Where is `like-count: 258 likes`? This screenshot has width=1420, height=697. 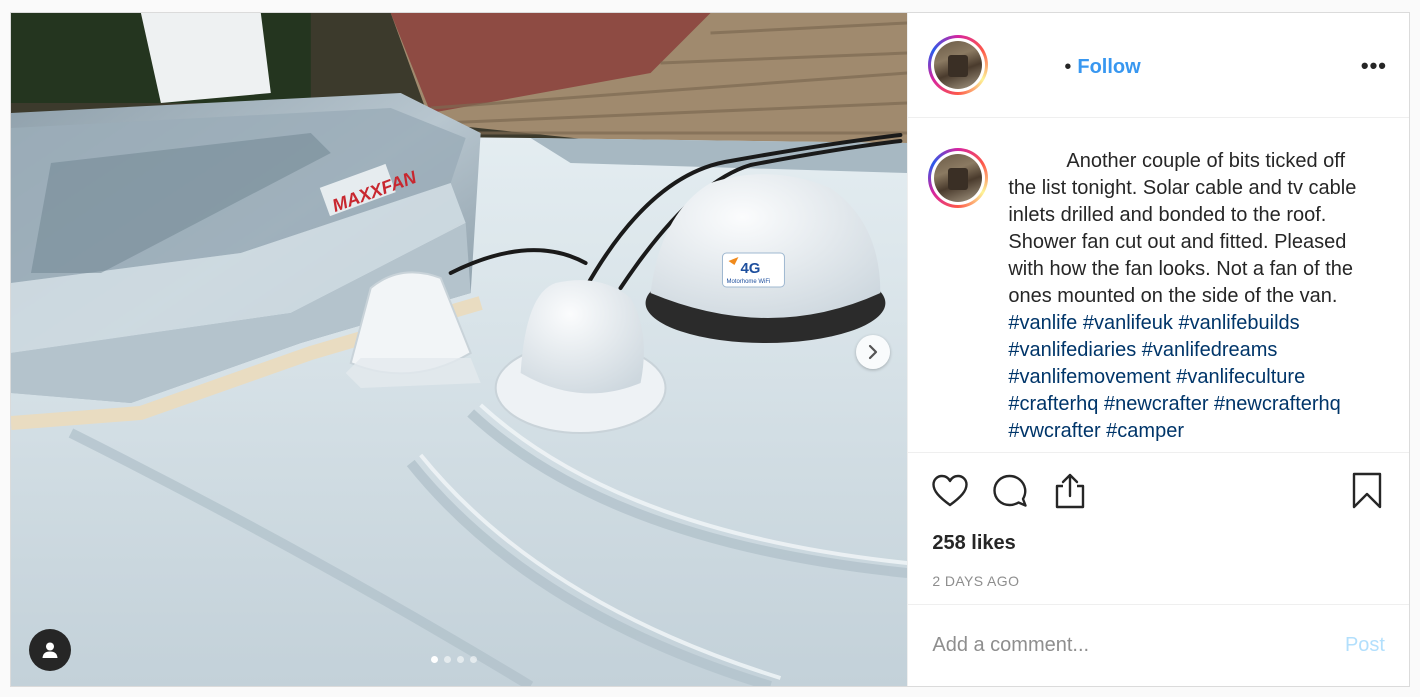
like-count: 258 likes is located at coordinates (1158, 544).